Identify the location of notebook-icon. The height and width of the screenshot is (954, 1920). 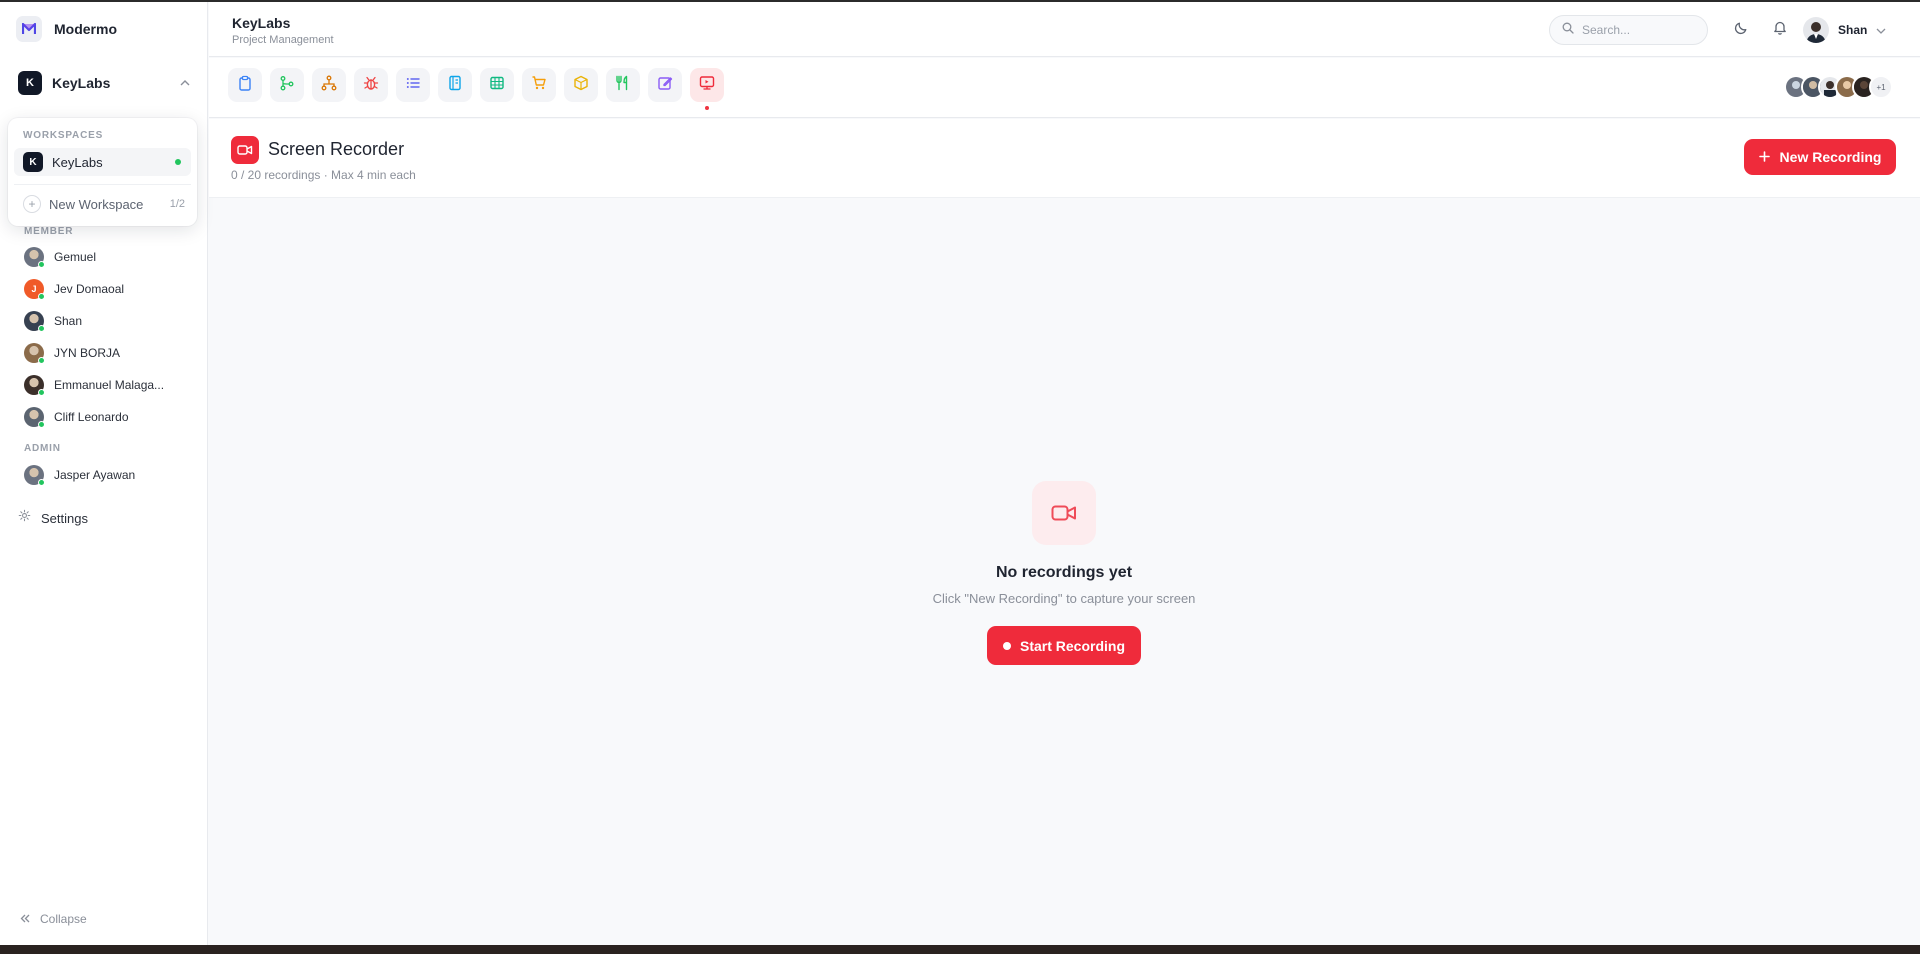
(455, 85).